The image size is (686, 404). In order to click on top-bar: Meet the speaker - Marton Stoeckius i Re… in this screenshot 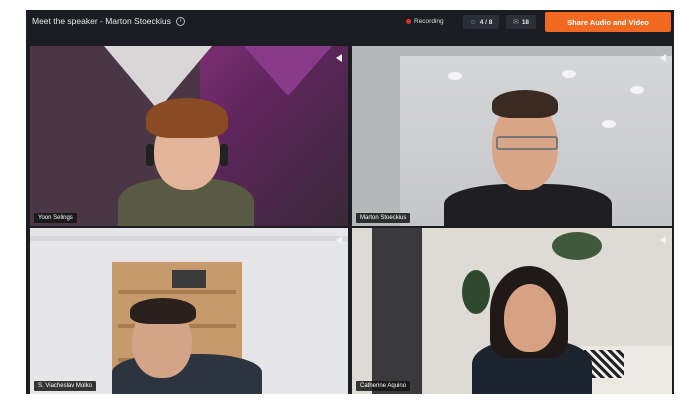, I will do `click(350, 22)`.